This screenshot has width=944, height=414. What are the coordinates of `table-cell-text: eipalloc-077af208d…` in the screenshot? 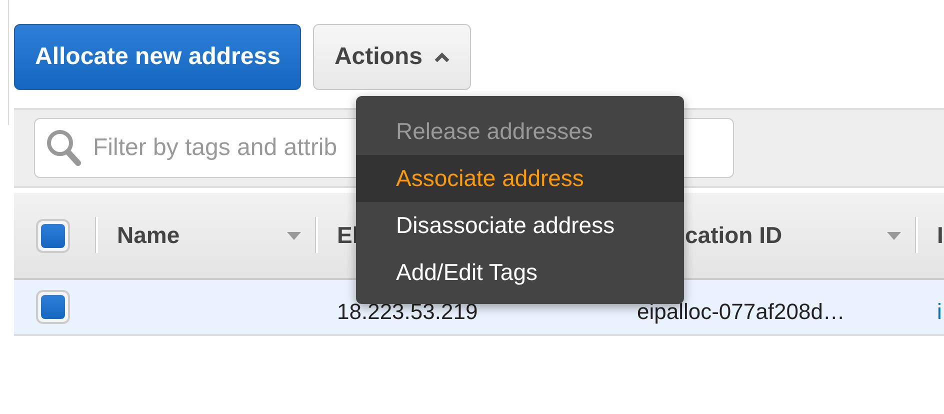 It's located at (741, 311).